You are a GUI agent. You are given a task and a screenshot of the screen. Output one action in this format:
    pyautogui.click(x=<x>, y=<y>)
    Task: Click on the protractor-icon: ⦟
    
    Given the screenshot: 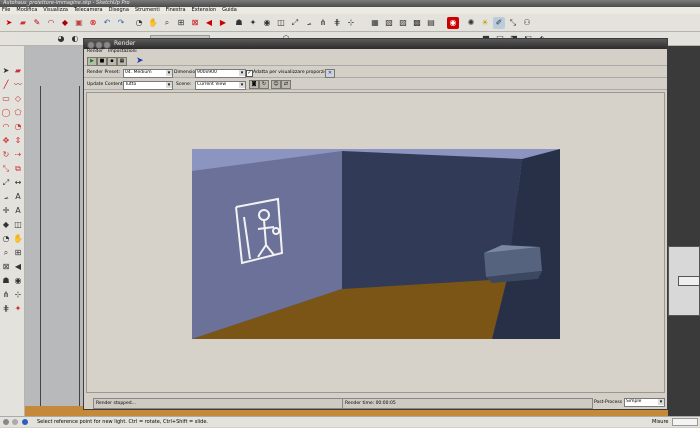 What is the action you would take?
    pyautogui.click(x=309, y=23)
    